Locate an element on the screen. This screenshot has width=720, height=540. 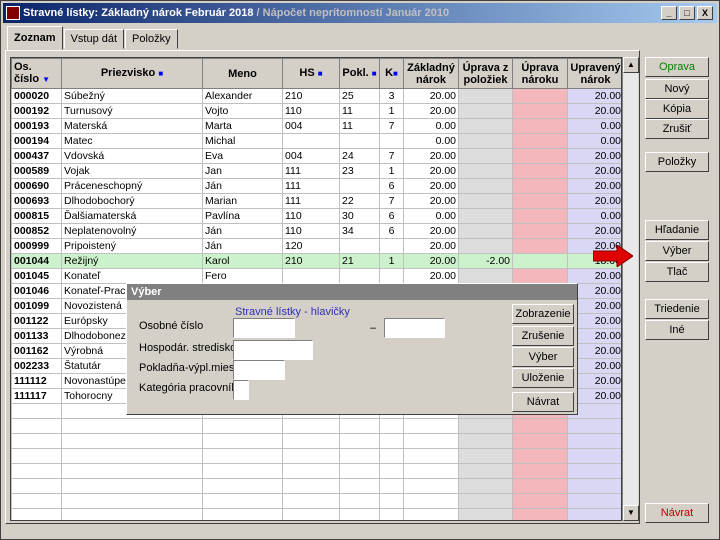
cell-hs: 110 is located at coordinates (311, 231).